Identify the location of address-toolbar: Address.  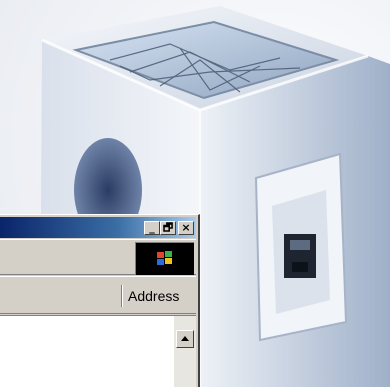
(98, 295).